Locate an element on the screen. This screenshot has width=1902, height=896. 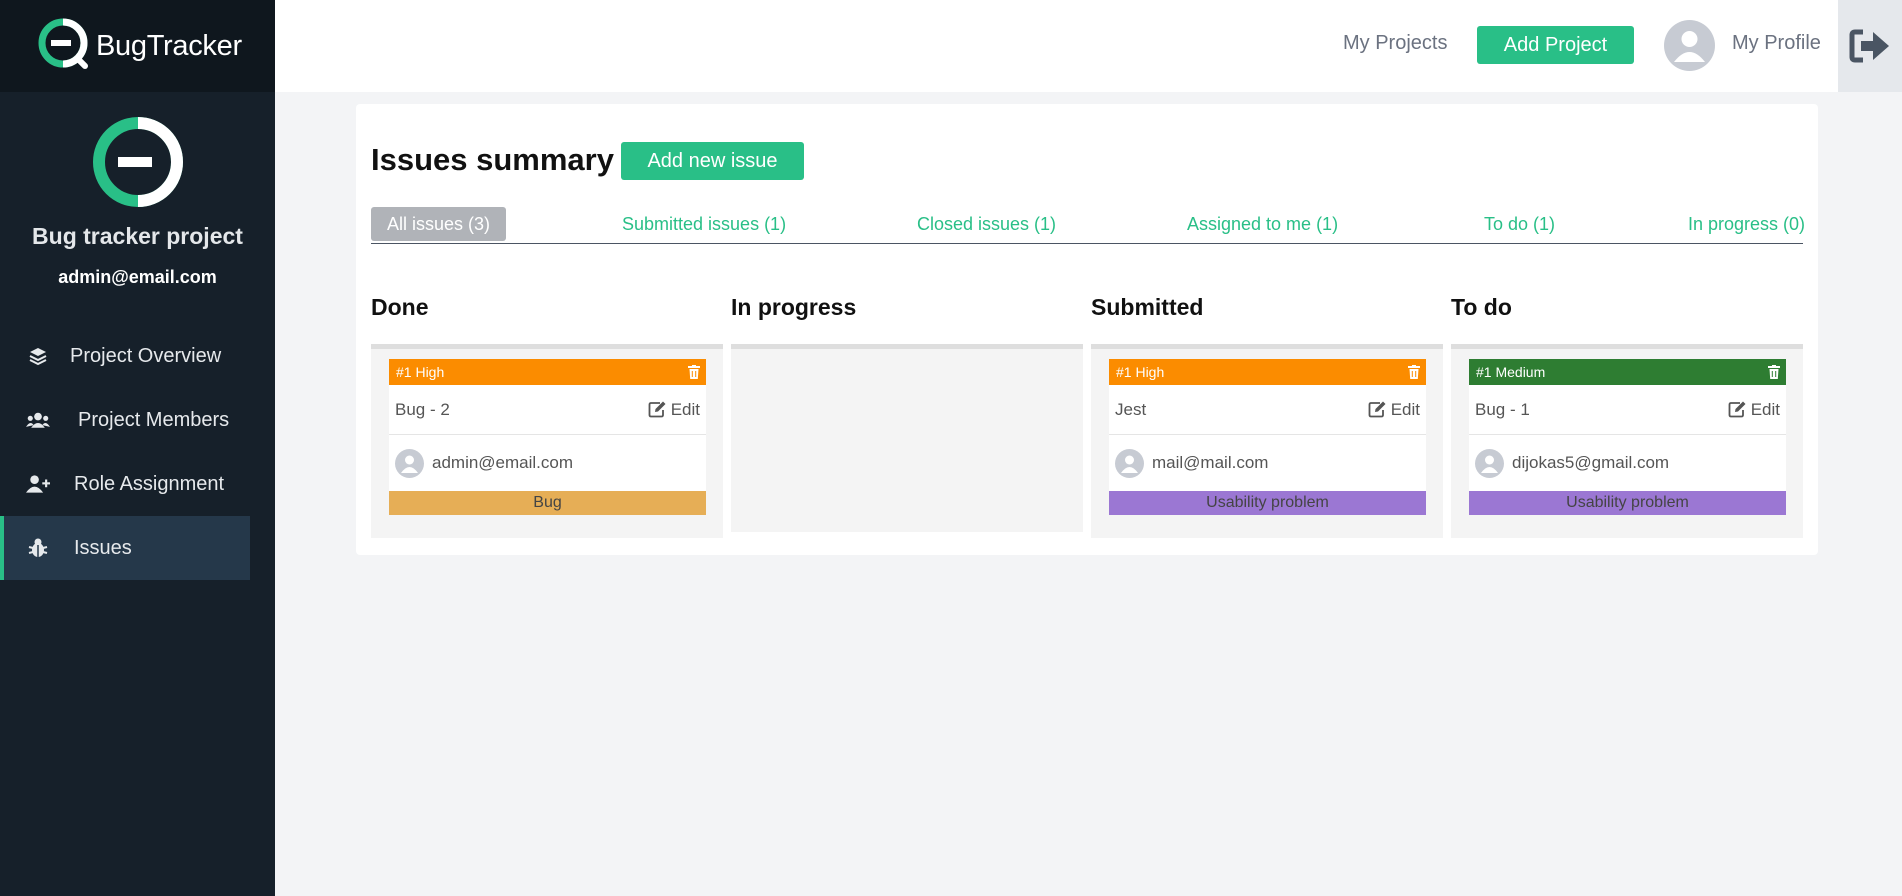
tab-all-issues: All issues (3) is located at coordinates (439, 224).